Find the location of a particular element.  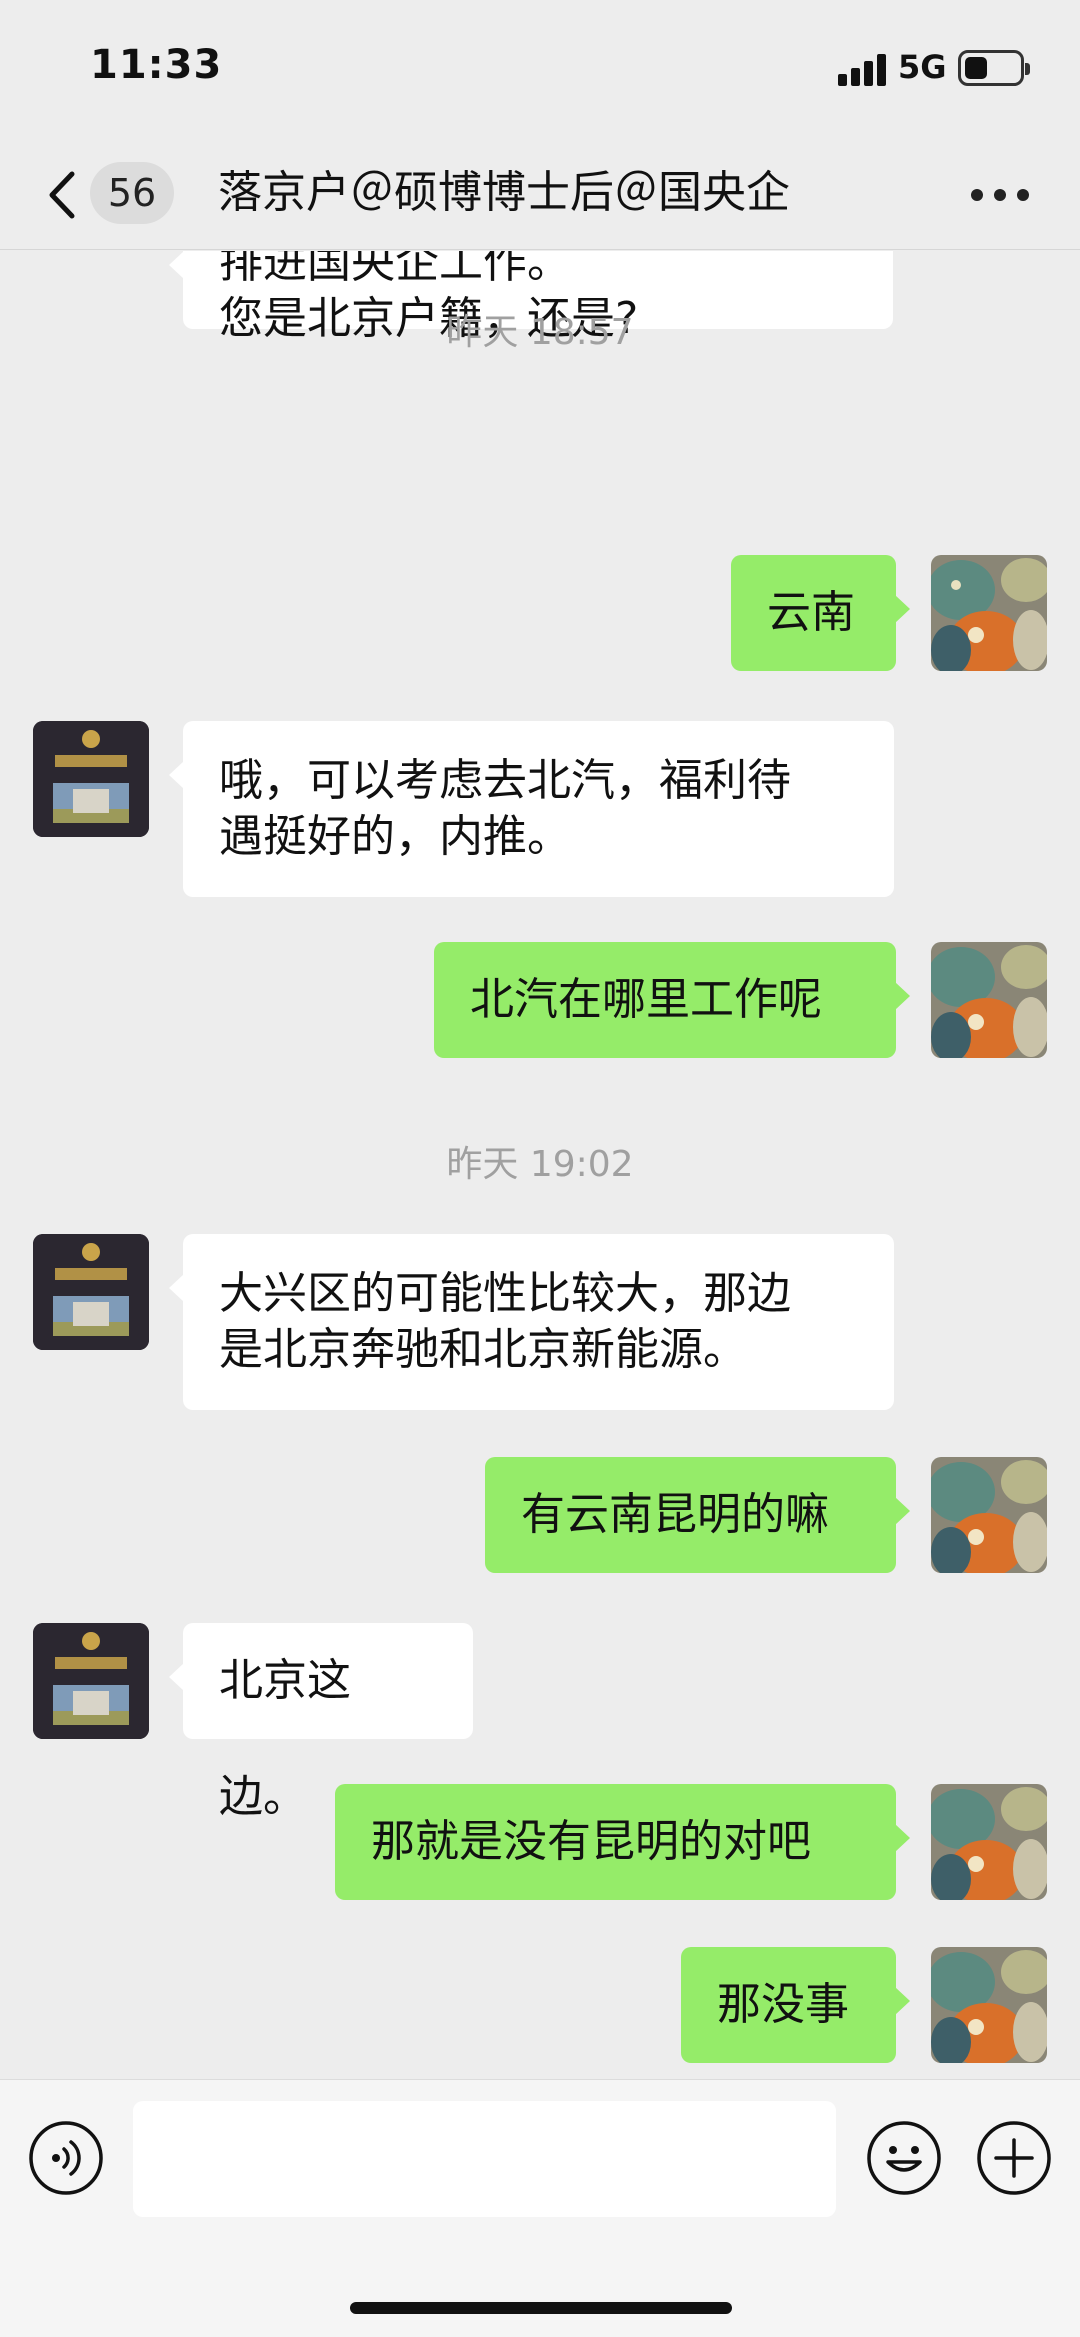

battery-level is located at coordinates (976, 68).